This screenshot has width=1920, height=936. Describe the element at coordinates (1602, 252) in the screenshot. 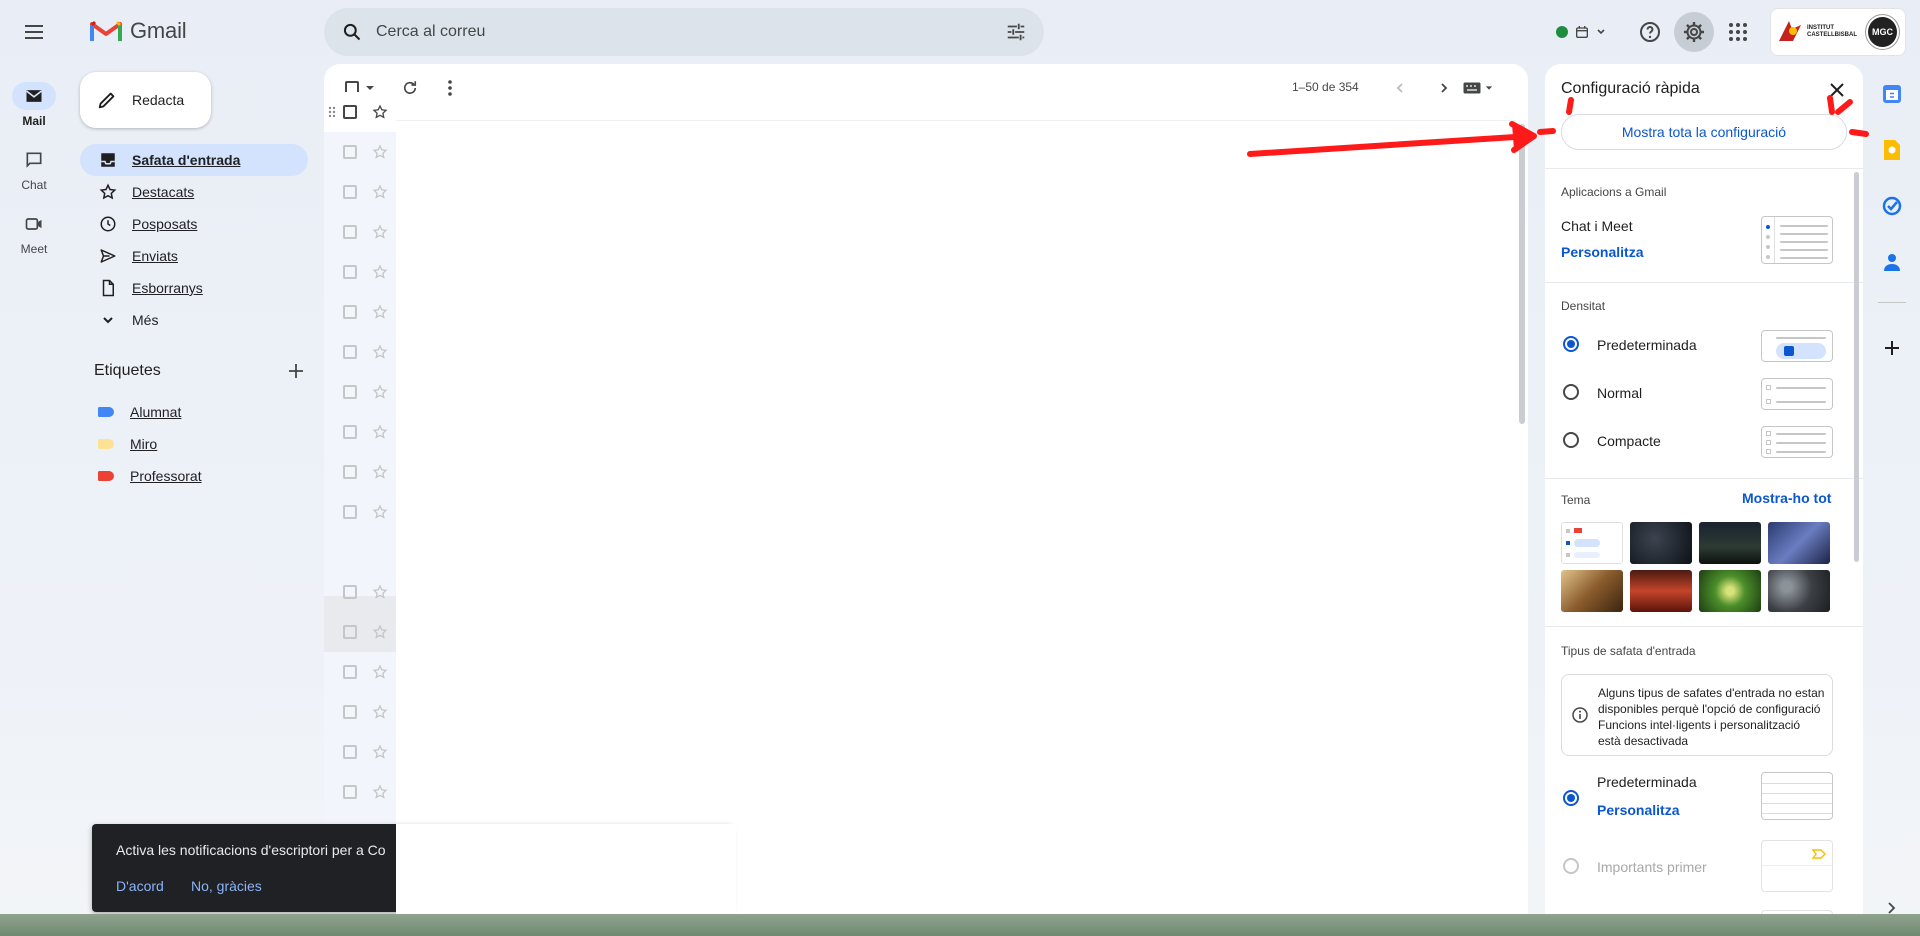

I see `chat-meet-customize-link: Personalitza` at that location.